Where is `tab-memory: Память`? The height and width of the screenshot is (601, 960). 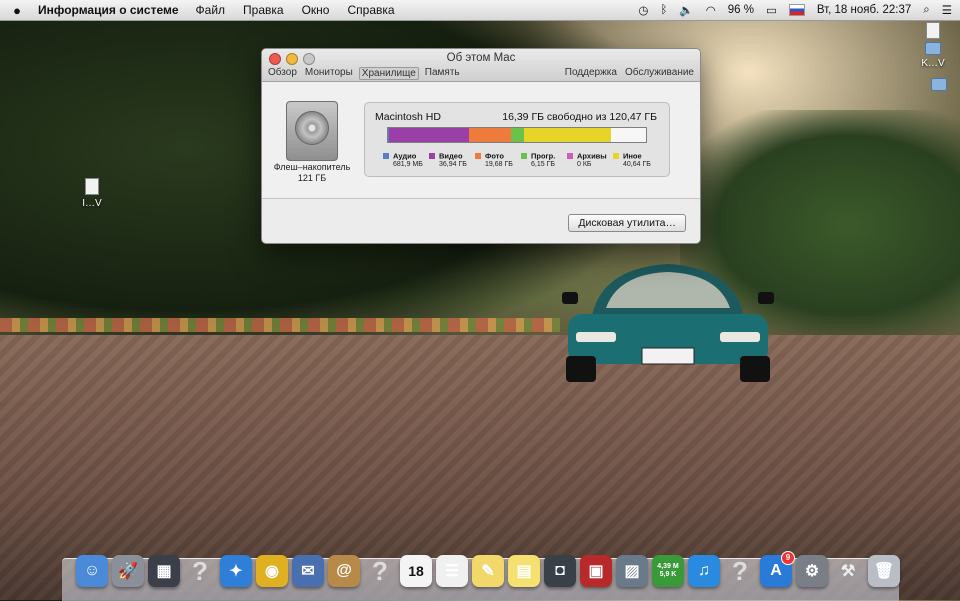
tab-memory: Память is located at coordinates (442, 73).